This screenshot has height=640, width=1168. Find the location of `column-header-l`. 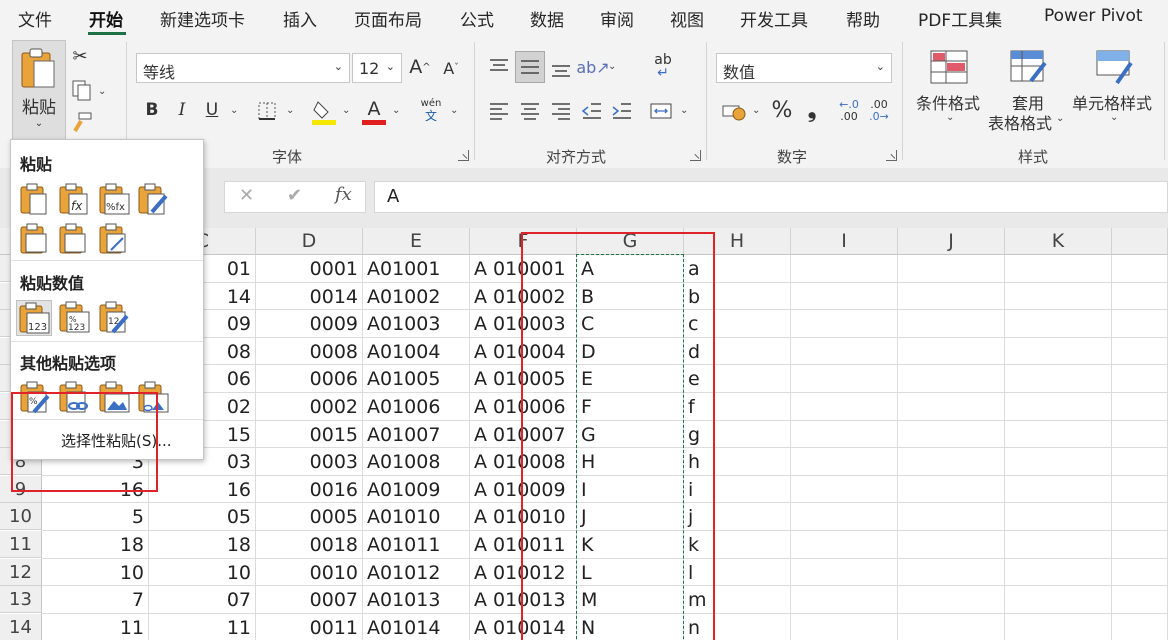

column-header-l is located at coordinates (1140, 241).